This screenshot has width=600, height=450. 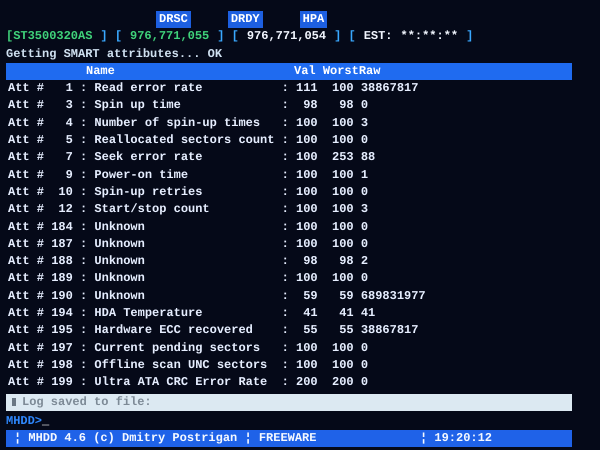 What do you see at coordinates (87, 402) in the screenshot?
I see `log-message: Log saved to file:` at bounding box center [87, 402].